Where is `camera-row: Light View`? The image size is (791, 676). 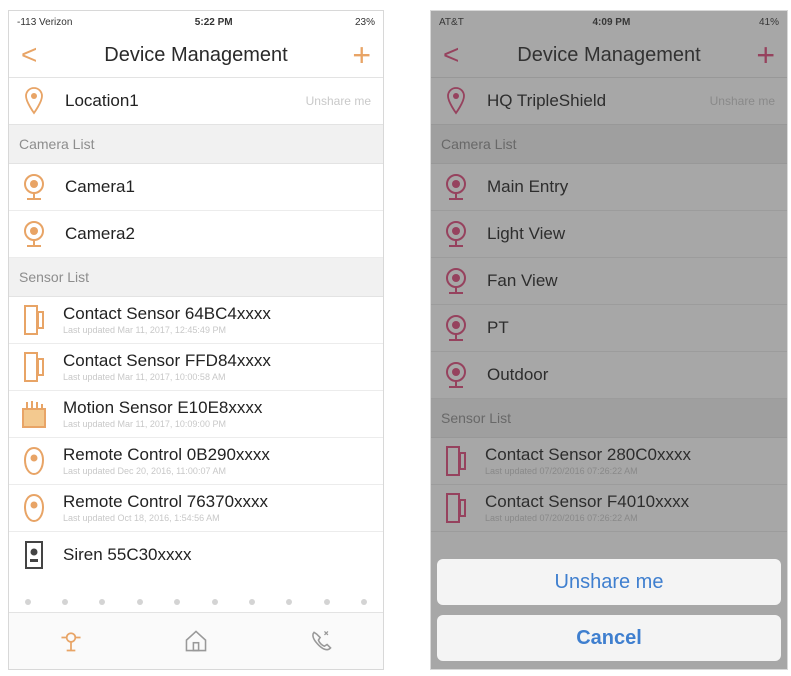 camera-row: Light View is located at coordinates (609, 234).